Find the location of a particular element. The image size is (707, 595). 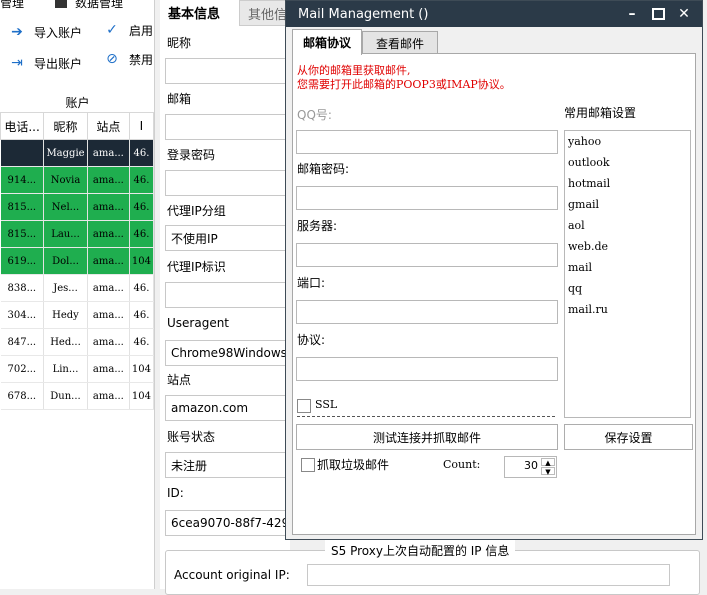

proxy-id-label: 代理IP标识 is located at coordinates (196, 267).